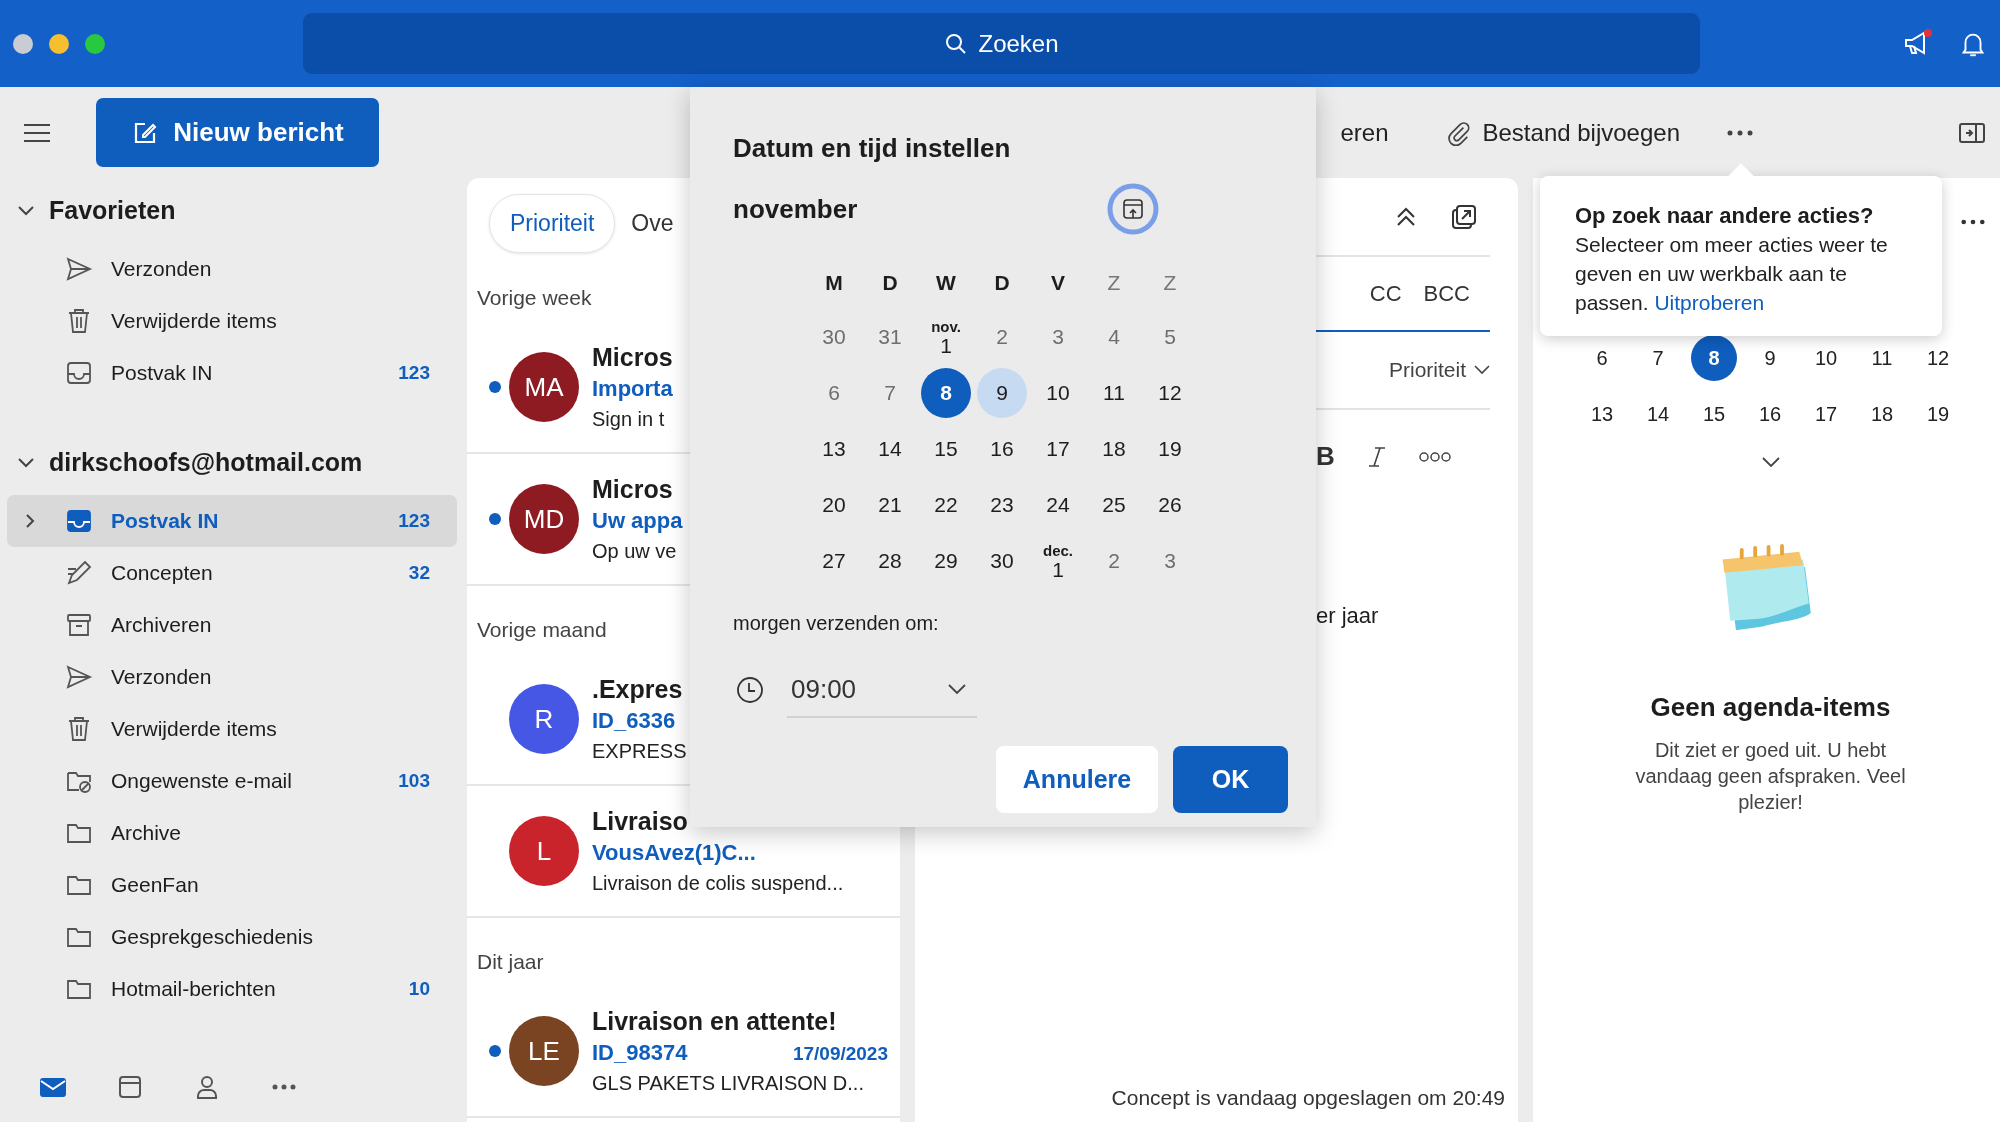 This screenshot has height=1122, width=2000. What do you see at coordinates (1385, 293) in the screenshot?
I see `cc-button: CC` at bounding box center [1385, 293].